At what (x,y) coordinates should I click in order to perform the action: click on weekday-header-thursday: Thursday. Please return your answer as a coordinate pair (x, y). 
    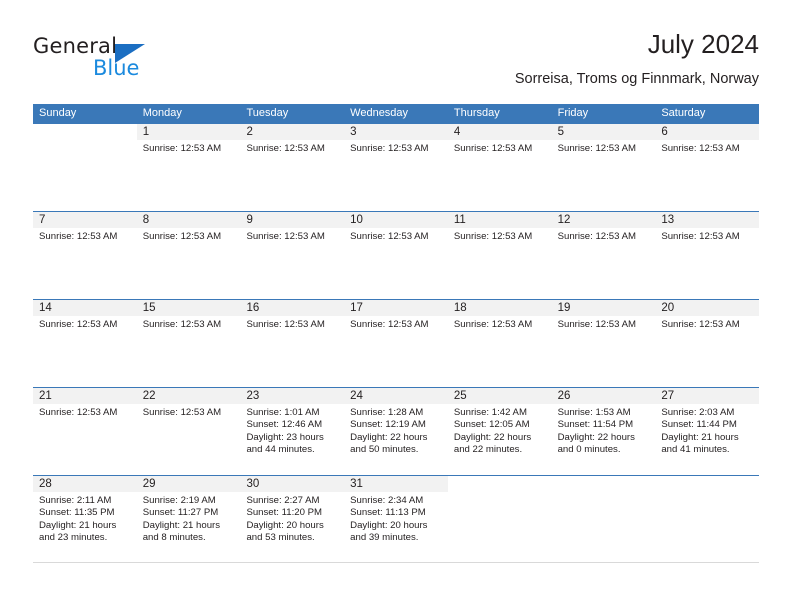
    Looking at the image, I should click on (476, 113).